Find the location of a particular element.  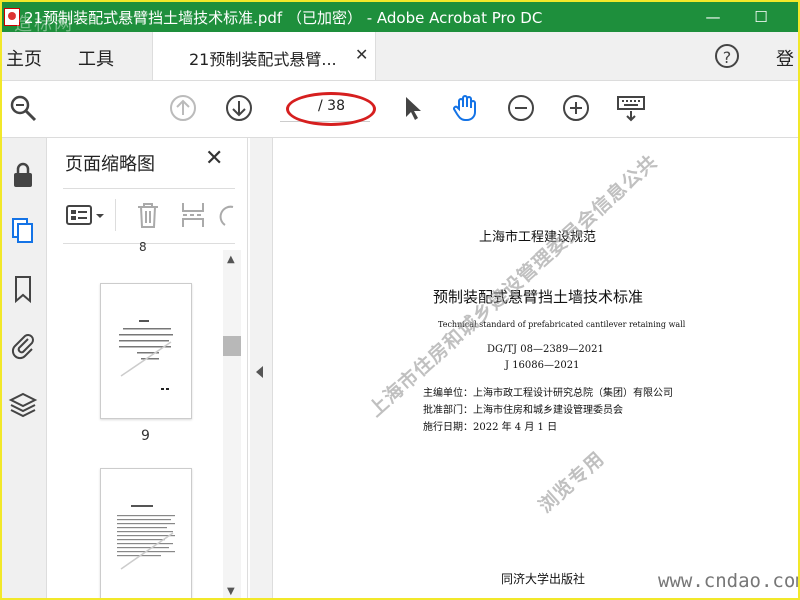

bookmark-icon is located at coordinates (23, 289).